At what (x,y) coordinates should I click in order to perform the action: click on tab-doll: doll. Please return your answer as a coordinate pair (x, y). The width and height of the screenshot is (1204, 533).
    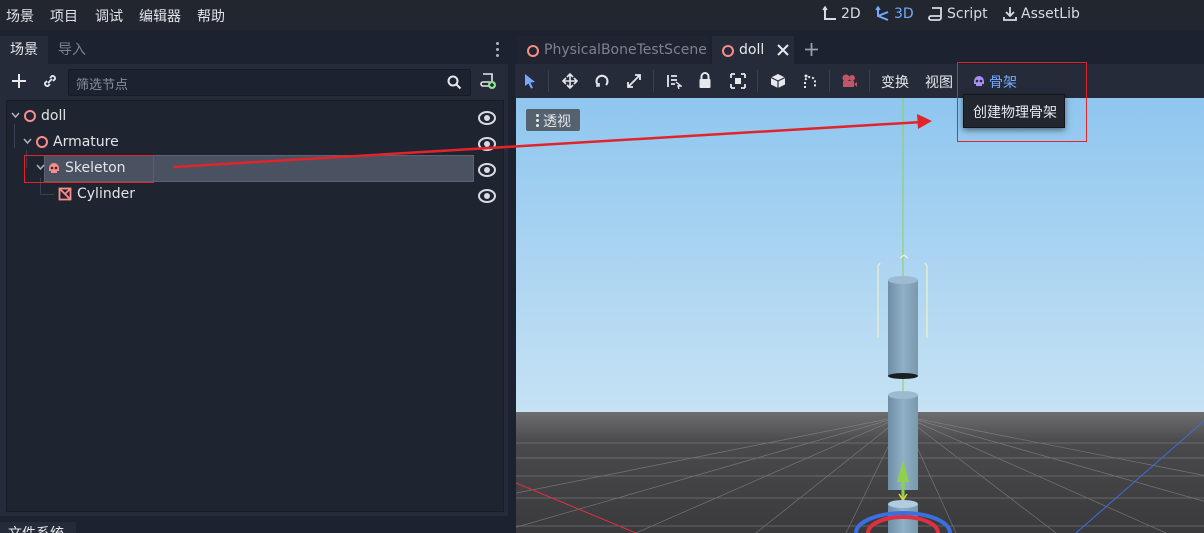
    Looking at the image, I should click on (753, 50).